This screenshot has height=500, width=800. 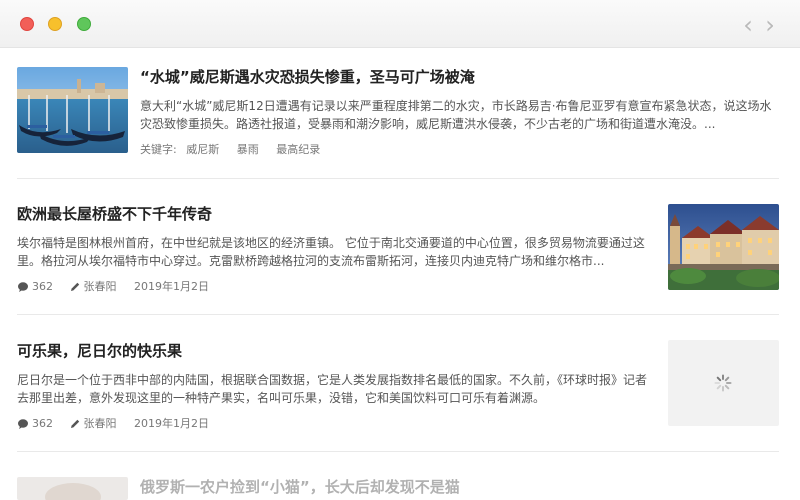 What do you see at coordinates (335, 351) in the screenshot?
I see `article-title: 可乐果，尼日尔的快乐果` at bounding box center [335, 351].